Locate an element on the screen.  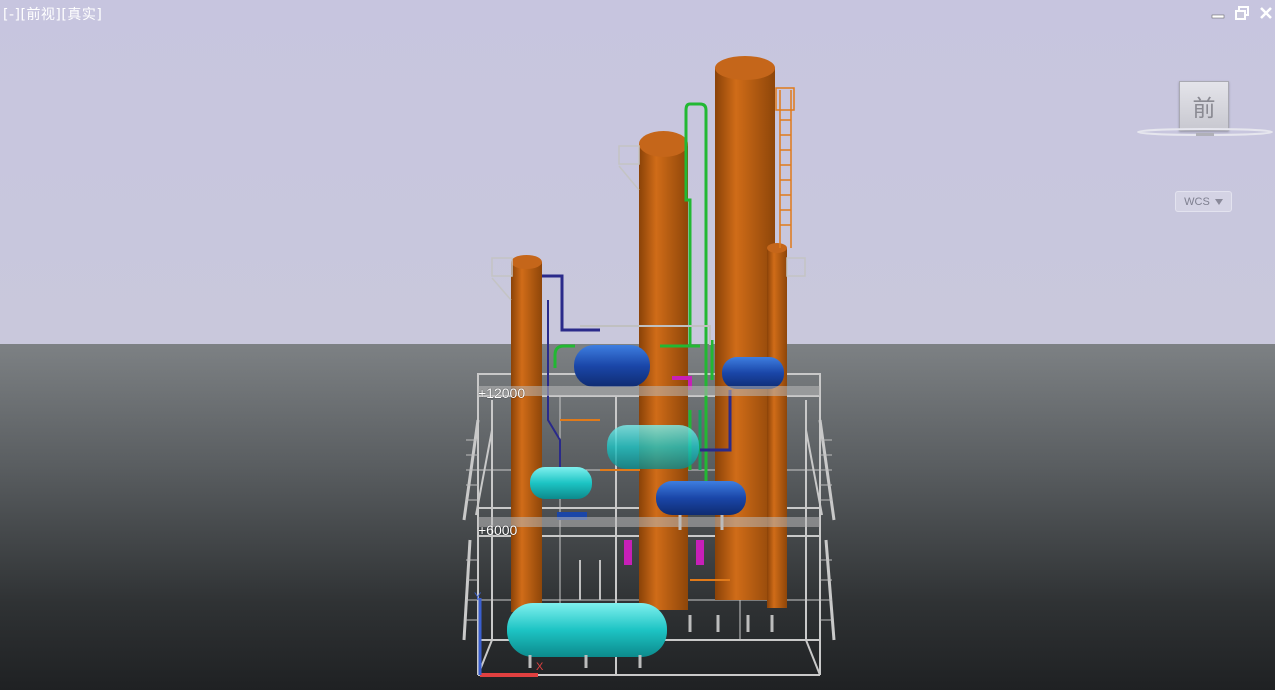
wcs-label: WCS is located at coordinates (1197, 201).